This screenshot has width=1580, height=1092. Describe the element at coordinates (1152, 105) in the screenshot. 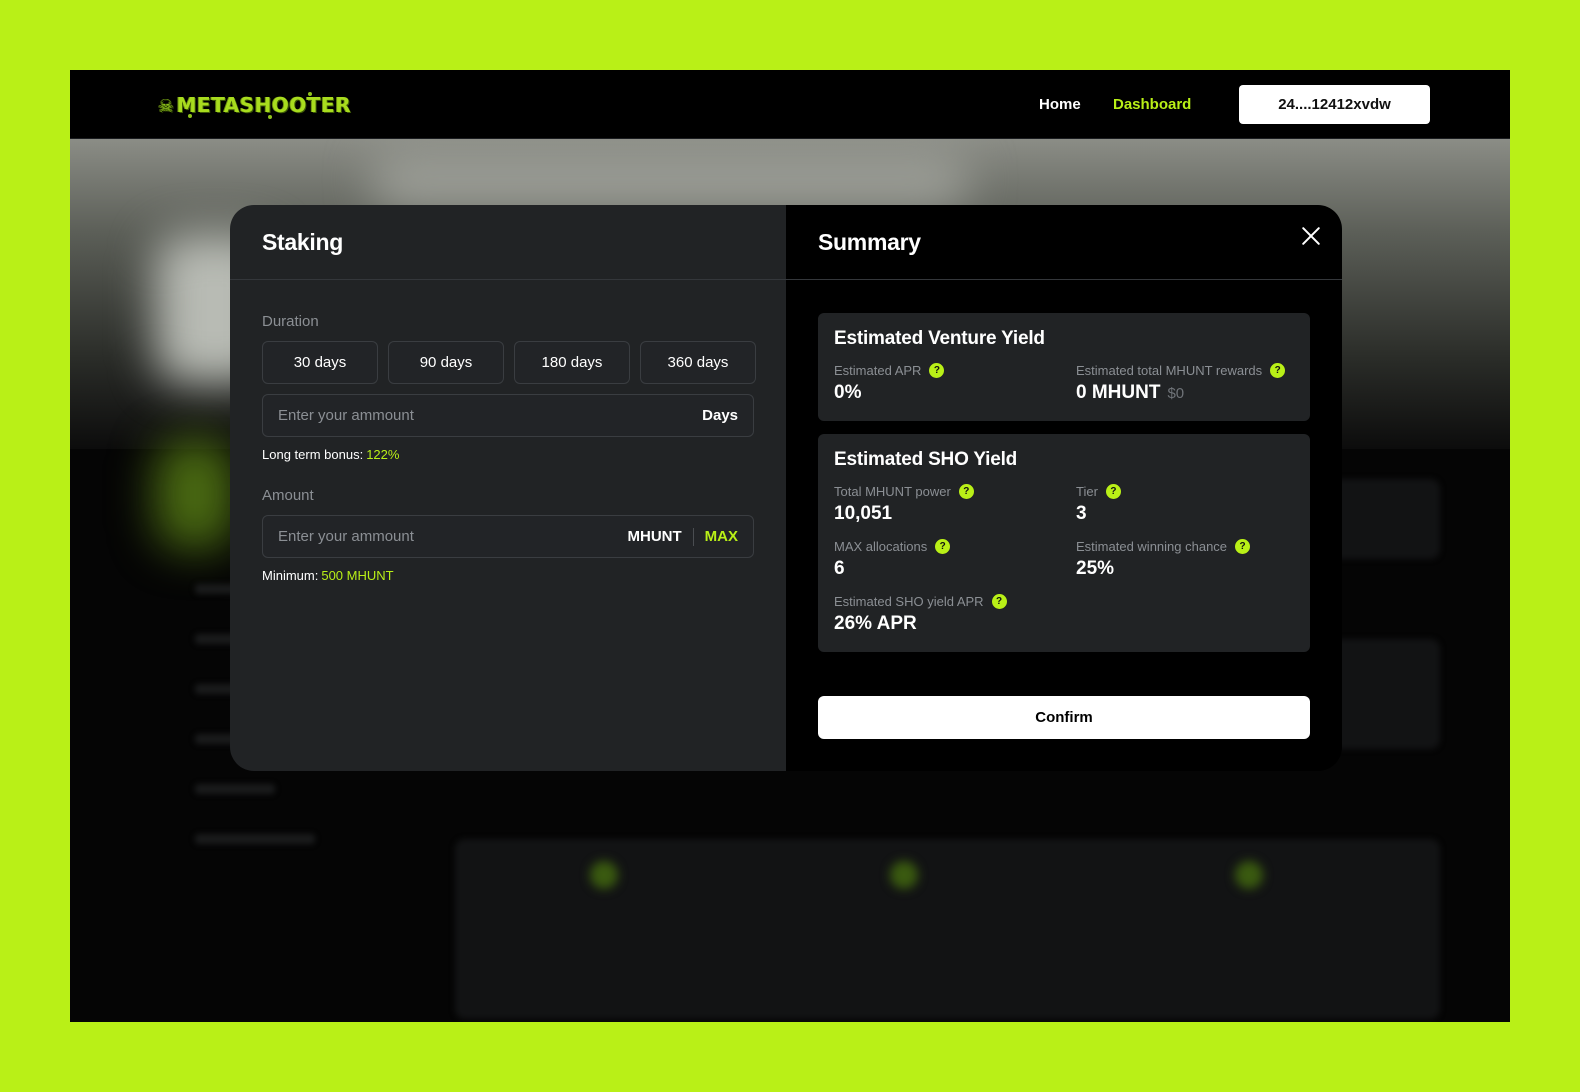

I see `nav-dashboard-link: Dashboard` at that location.